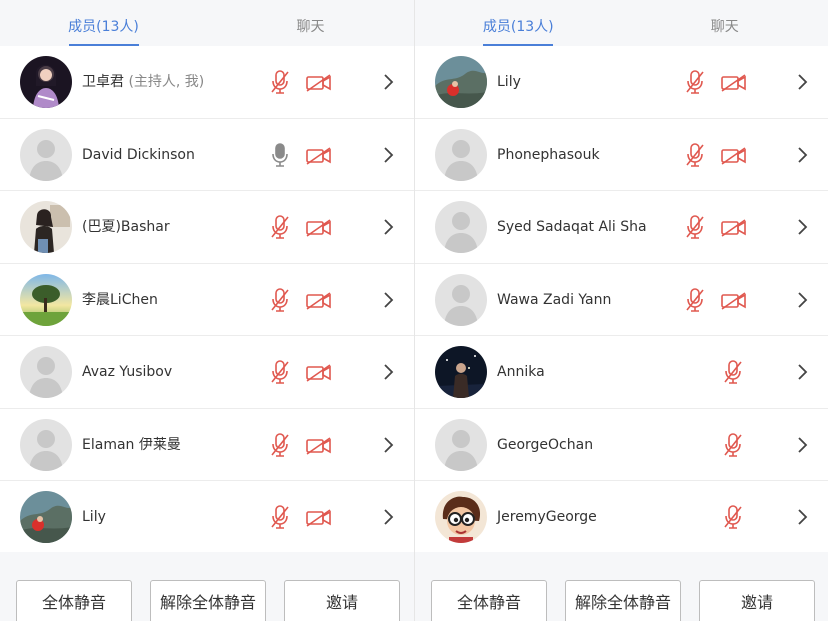 This screenshot has height=621, width=828. I want to click on member-name-text: JeremyGeorge, so click(547, 517).